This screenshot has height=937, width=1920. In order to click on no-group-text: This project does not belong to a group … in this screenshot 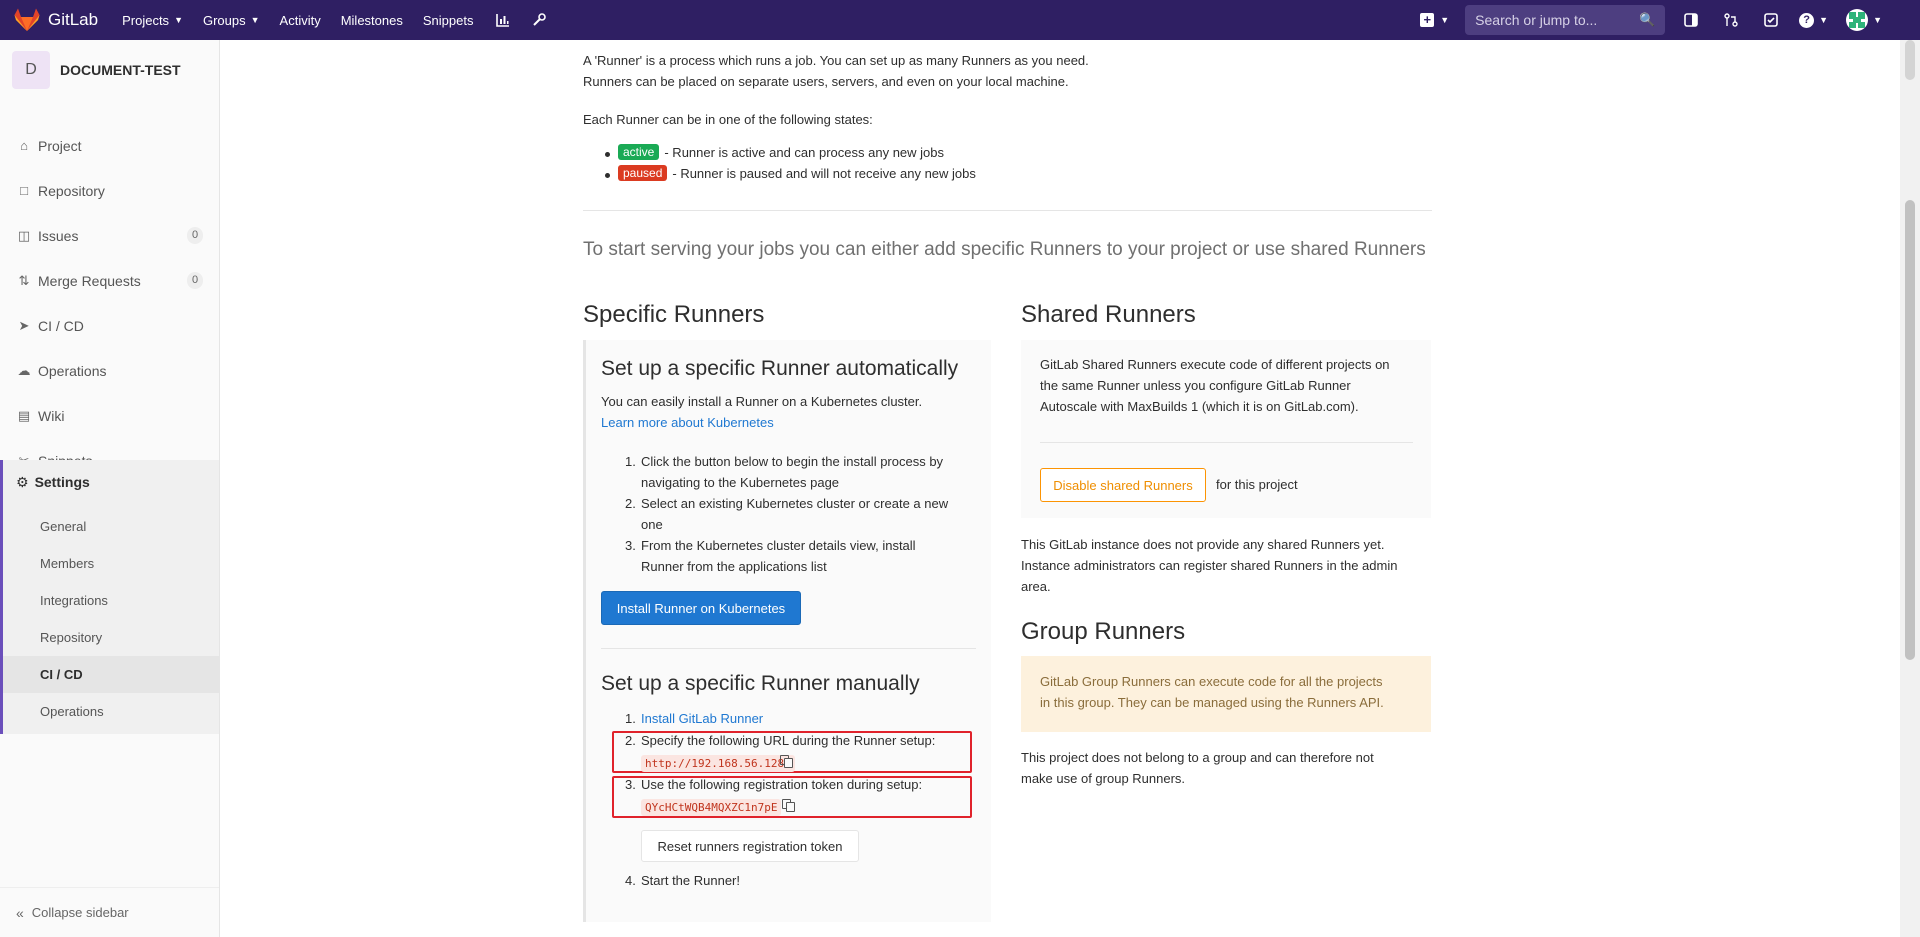, I will do `click(1197, 768)`.